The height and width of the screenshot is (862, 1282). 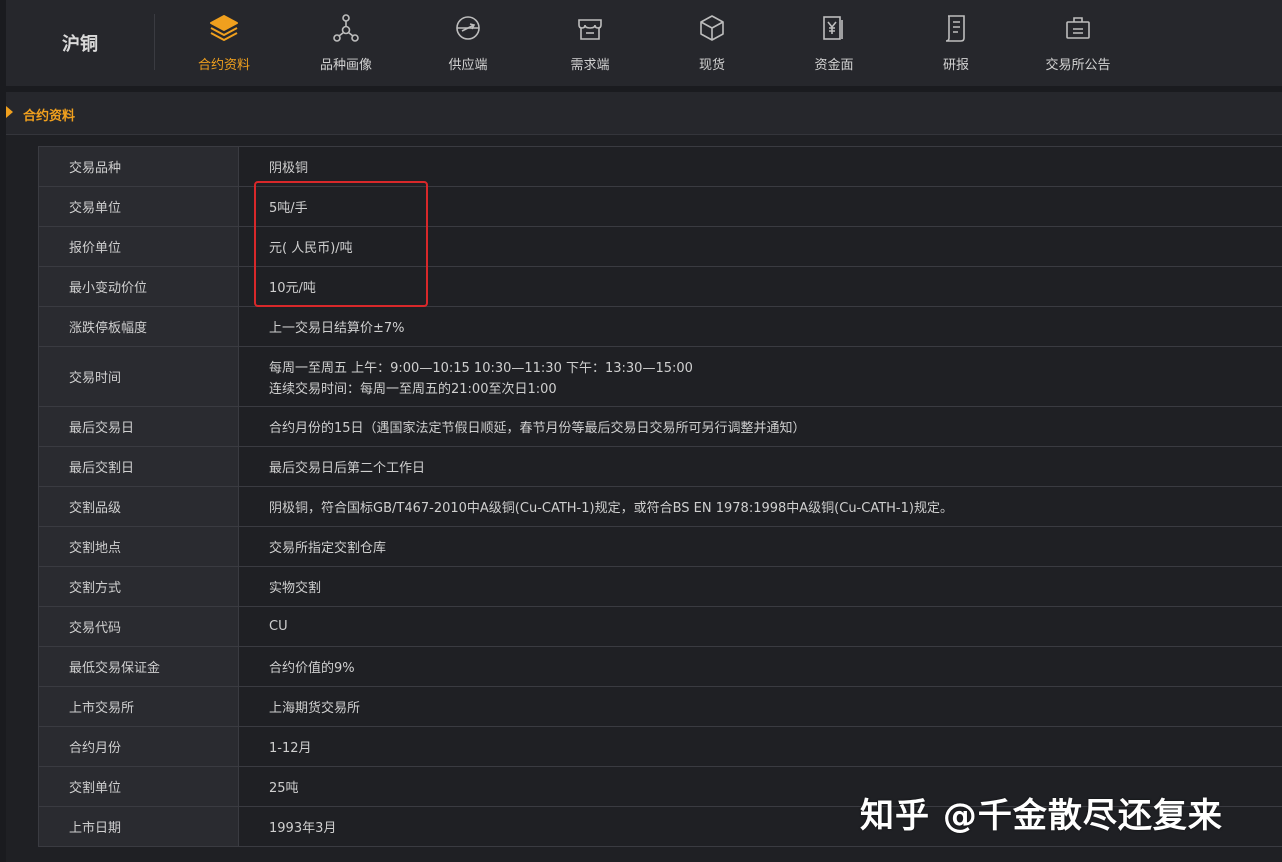 I want to click on globe-plane-icon, so click(x=468, y=28).